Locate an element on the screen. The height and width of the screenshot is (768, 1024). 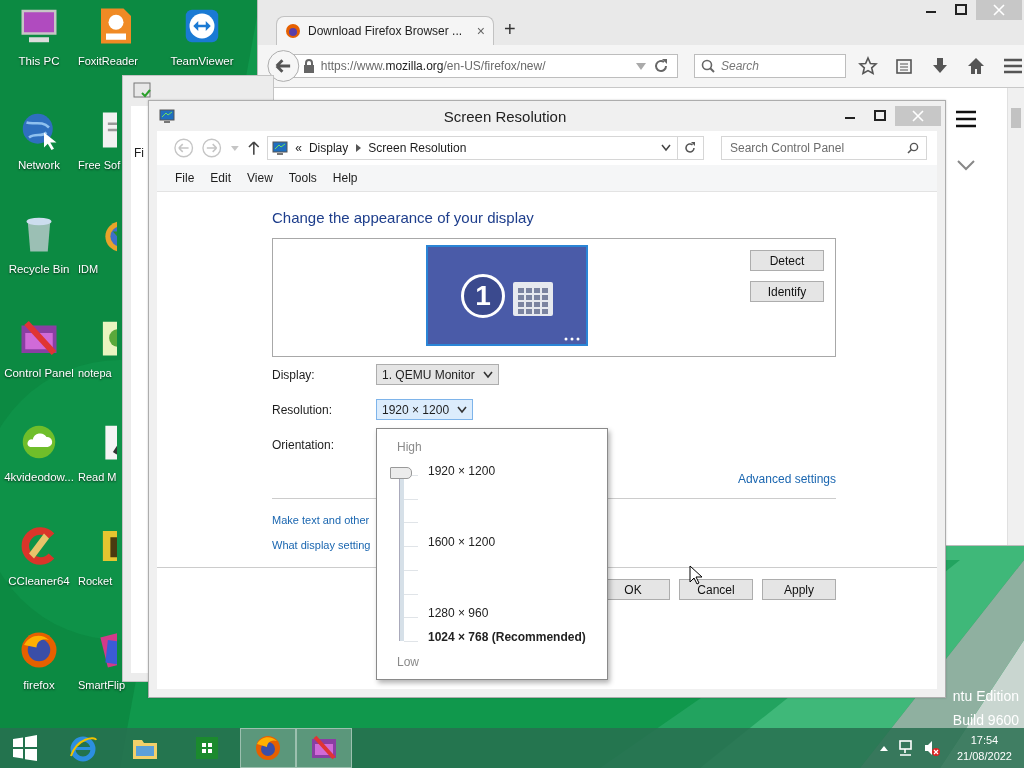
scrollbar is located at coordinates (1015, 316).